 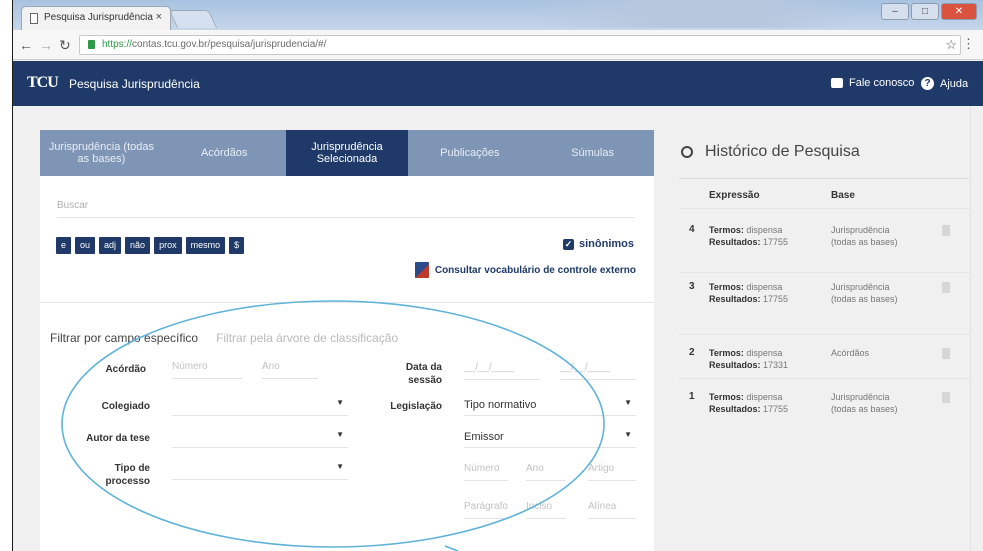 What do you see at coordinates (951, 45) in the screenshot?
I see `bookmark-star-icon: ☆` at bounding box center [951, 45].